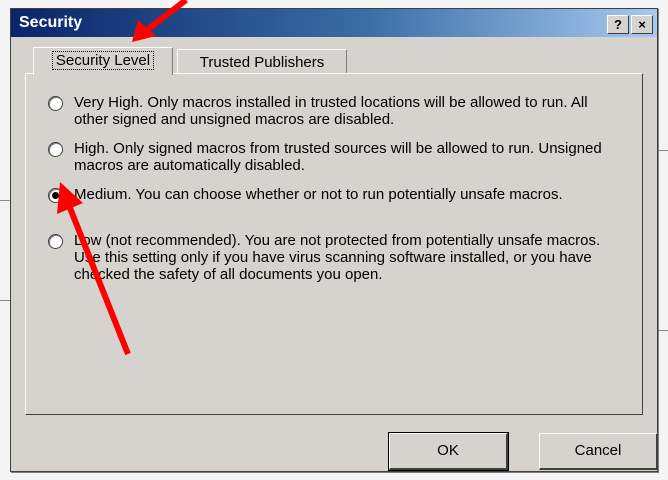 The image size is (668, 480). I want to click on arrow-to-medium-option, so click(94, 269).